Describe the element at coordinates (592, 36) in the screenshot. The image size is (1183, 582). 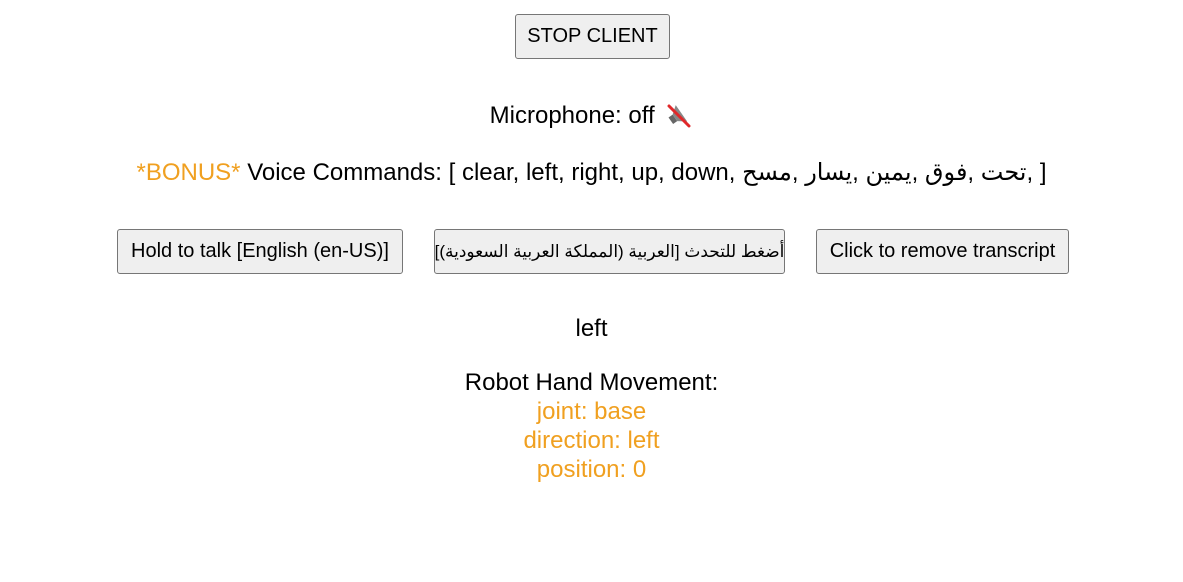
I see `stop-client-button: STOP CLIENT` at that location.